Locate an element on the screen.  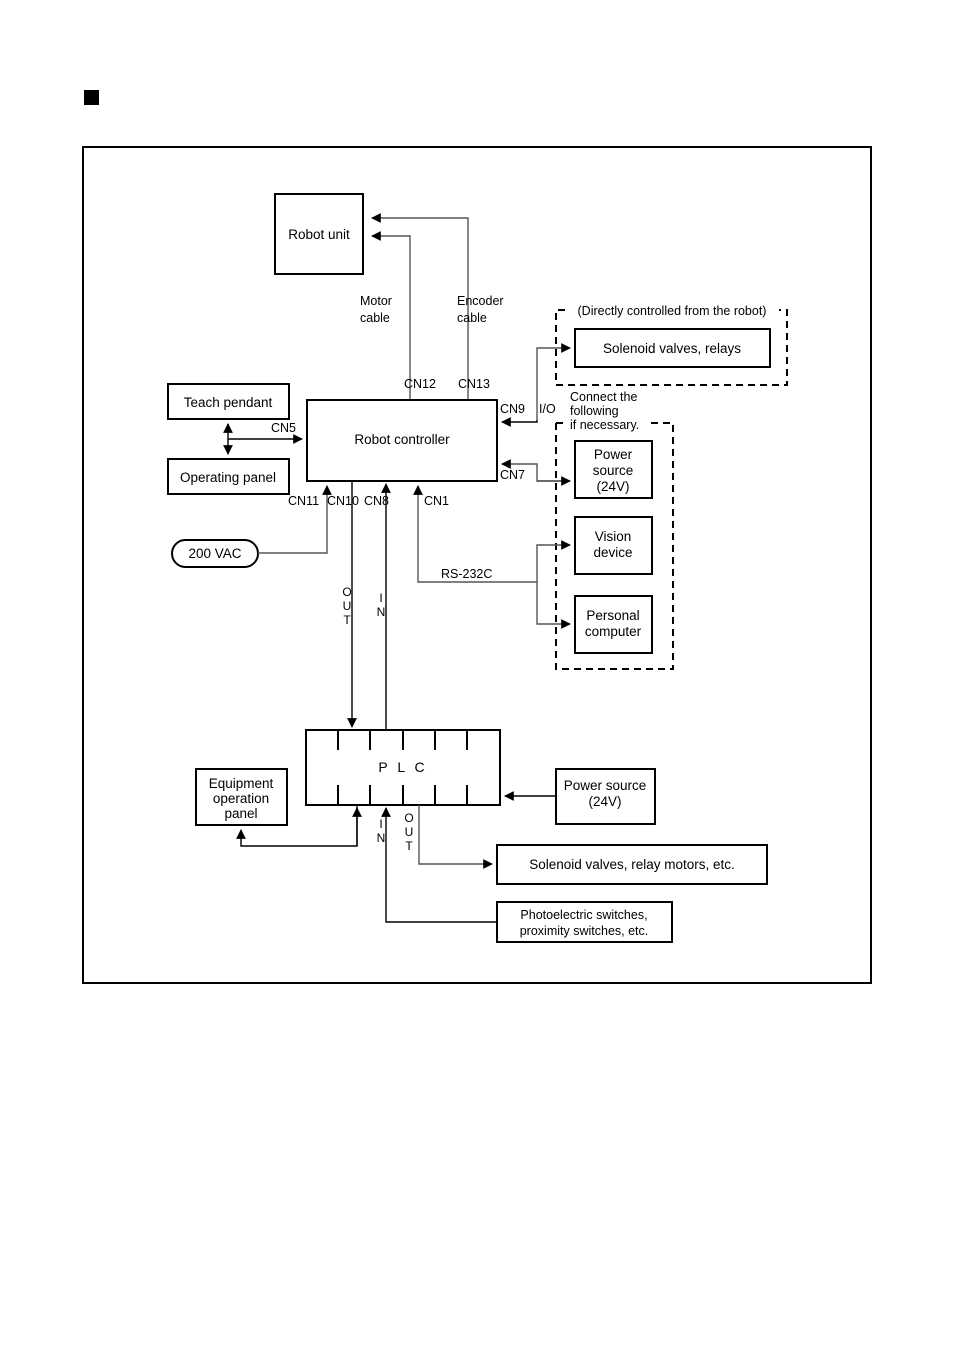
square-bullet-icon is located at coordinates (91, 97).